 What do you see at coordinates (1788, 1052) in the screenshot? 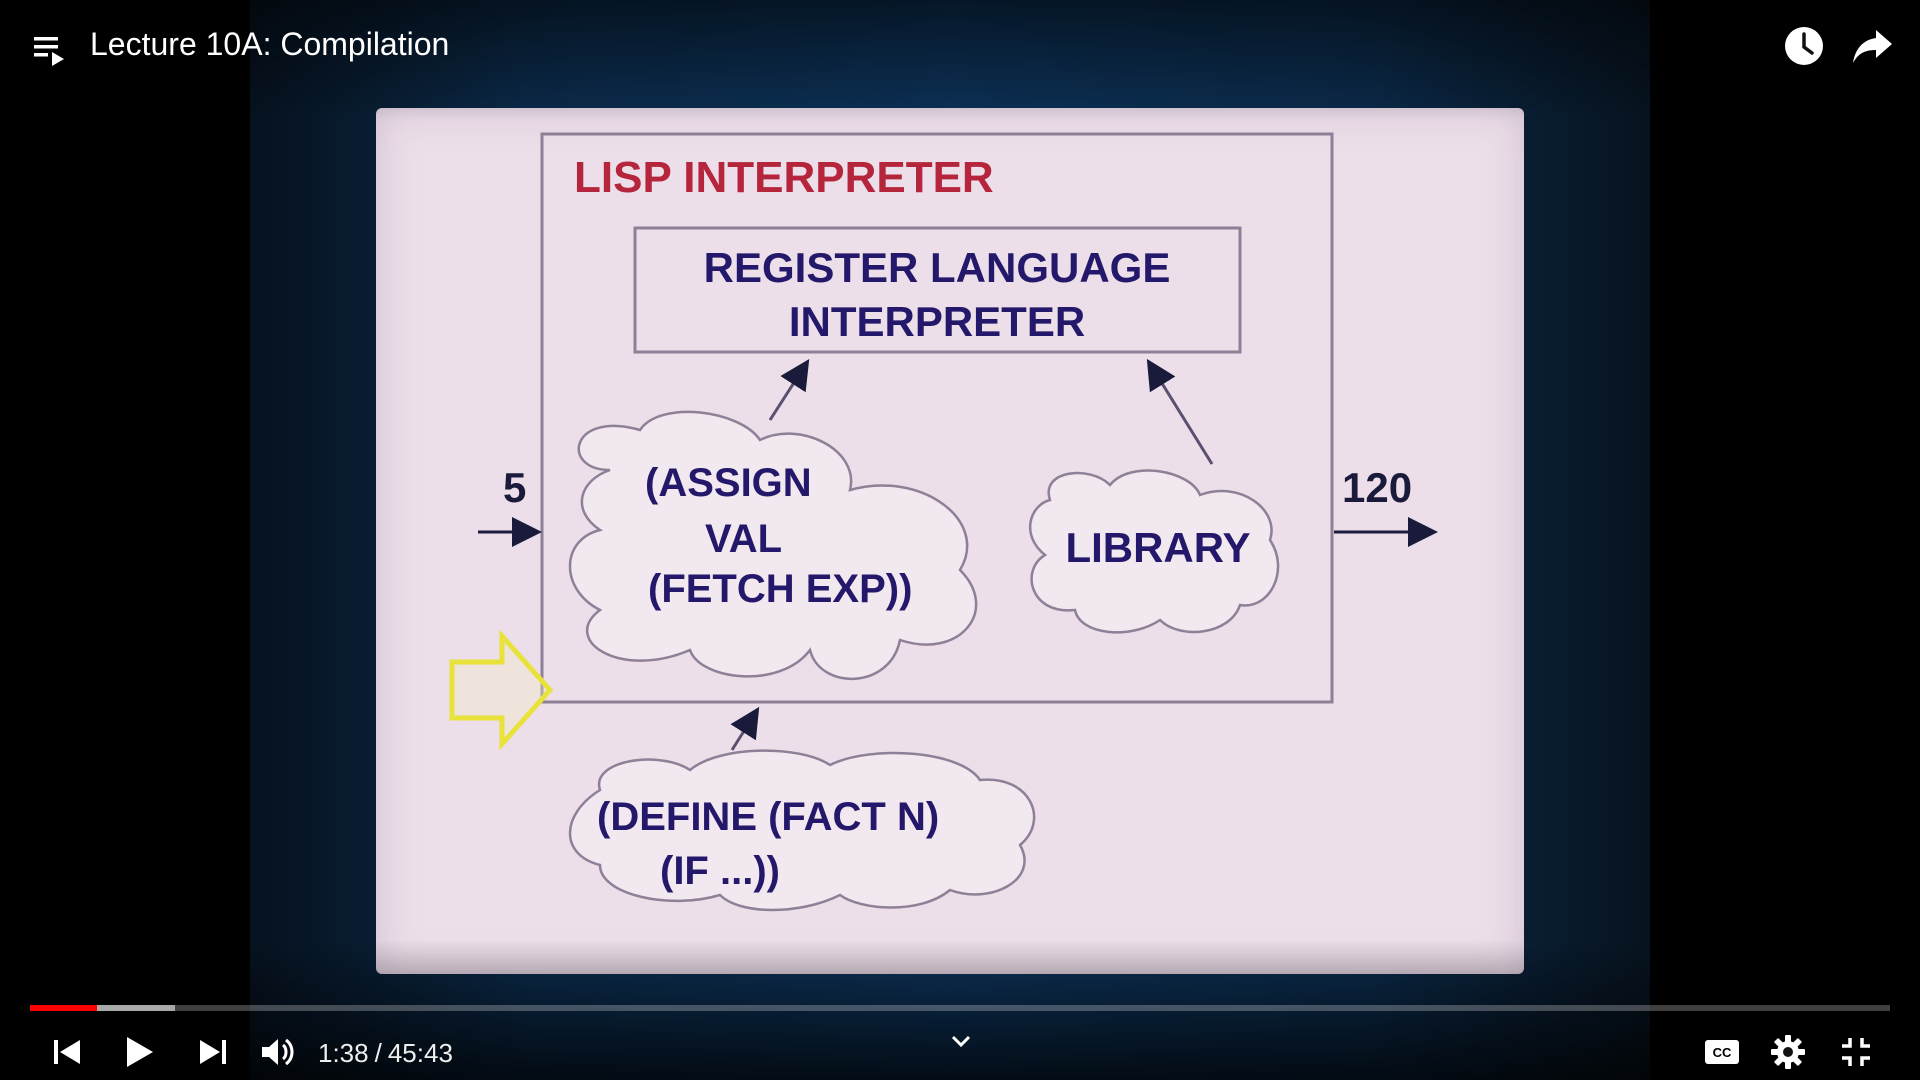
I see `gear-icon` at bounding box center [1788, 1052].